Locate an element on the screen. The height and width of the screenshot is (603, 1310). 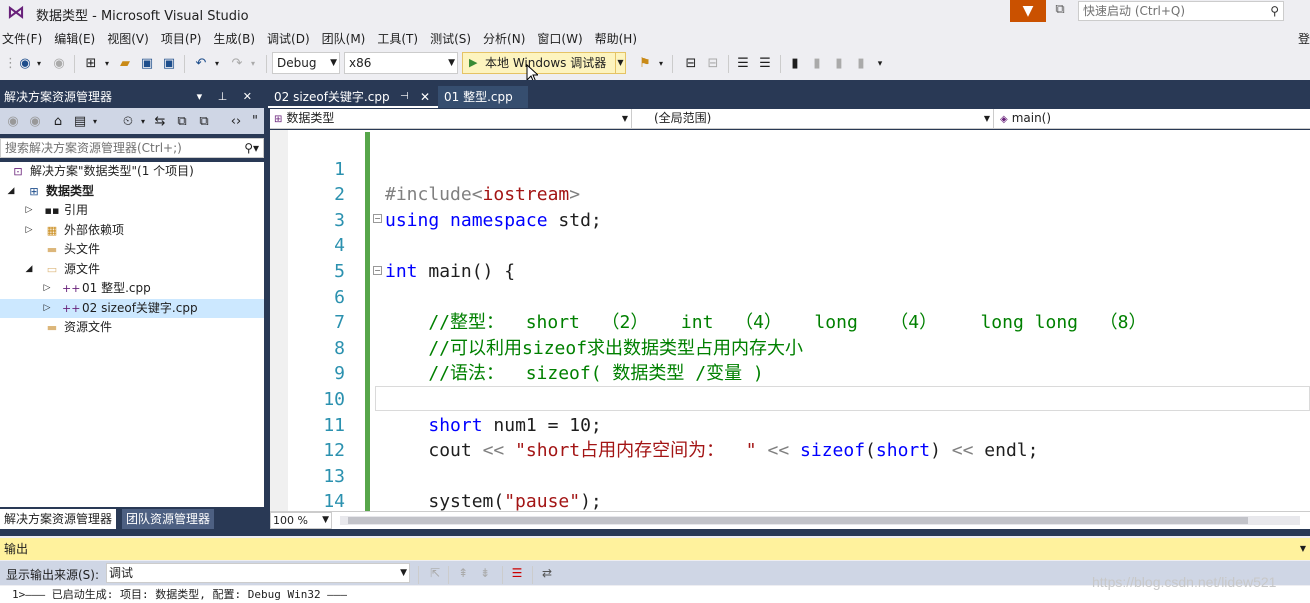
browser-link-icon: ⚑ is located at coordinates (645, 64).